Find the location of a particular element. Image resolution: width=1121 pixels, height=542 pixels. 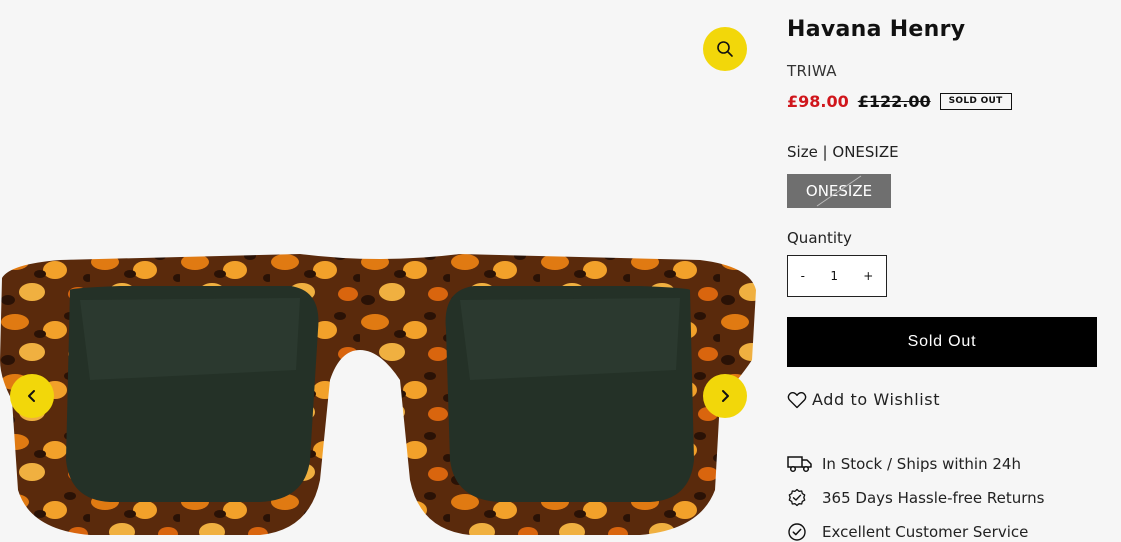

size-option-onesize: ONESIZE is located at coordinates (839, 191).